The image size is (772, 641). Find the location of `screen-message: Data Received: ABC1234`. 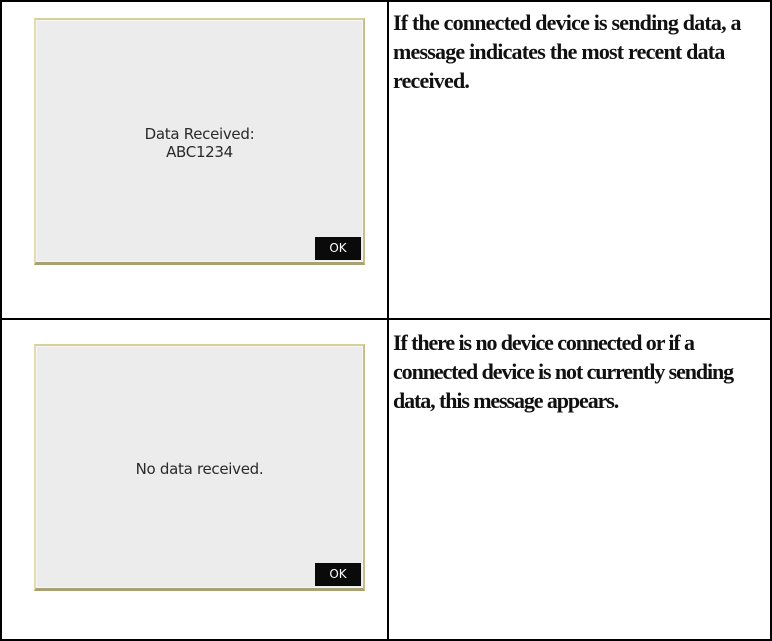

screen-message: Data Received: ABC1234 is located at coordinates (199, 143).